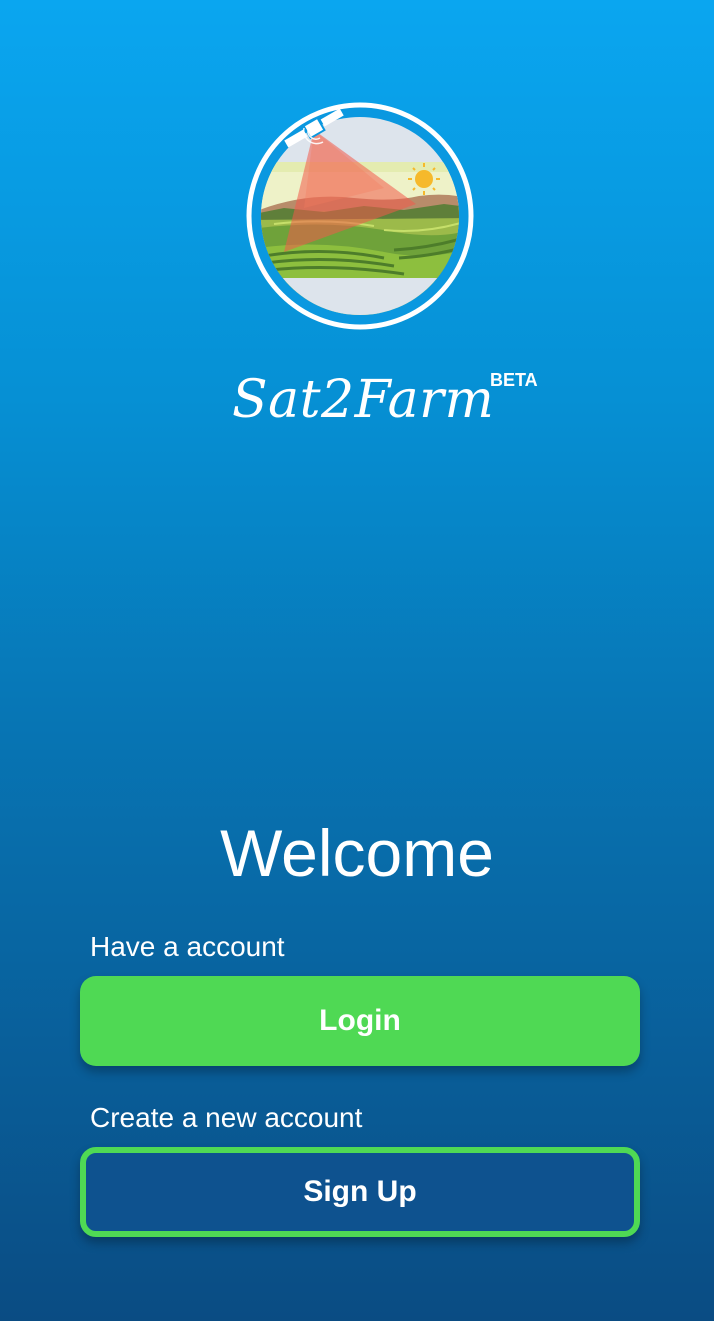 Image resolution: width=714 pixels, height=1321 pixels. What do you see at coordinates (363, 400) in the screenshot?
I see `app-title: Sat2Farm` at bounding box center [363, 400].